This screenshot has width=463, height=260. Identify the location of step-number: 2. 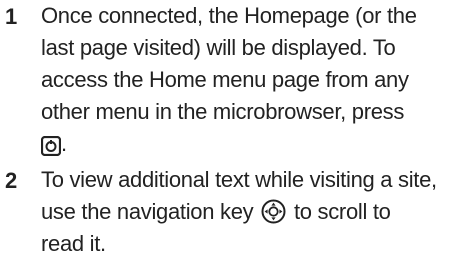
(11, 180).